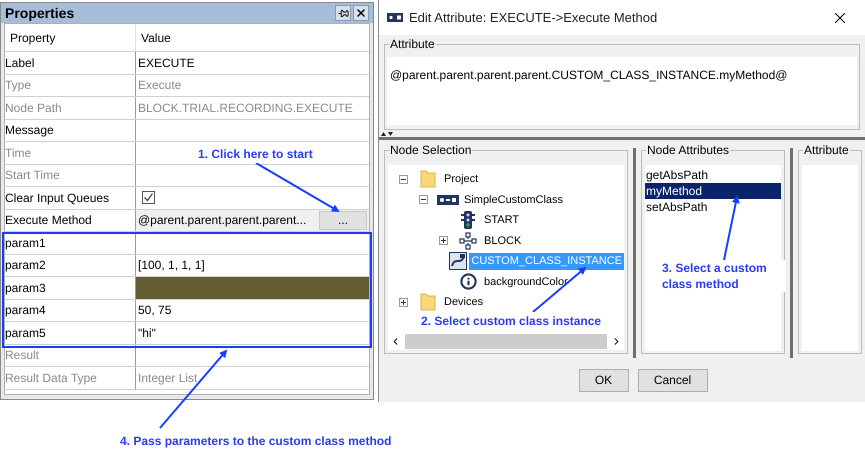  Describe the element at coordinates (156, 37) in the screenshot. I see `column-header: Value` at that location.